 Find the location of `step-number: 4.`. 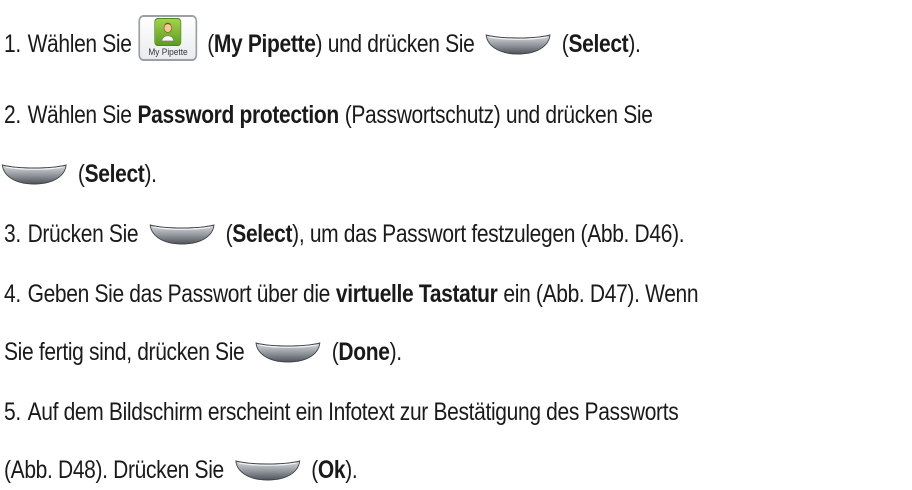

step-number: 4. is located at coordinates (12, 293).